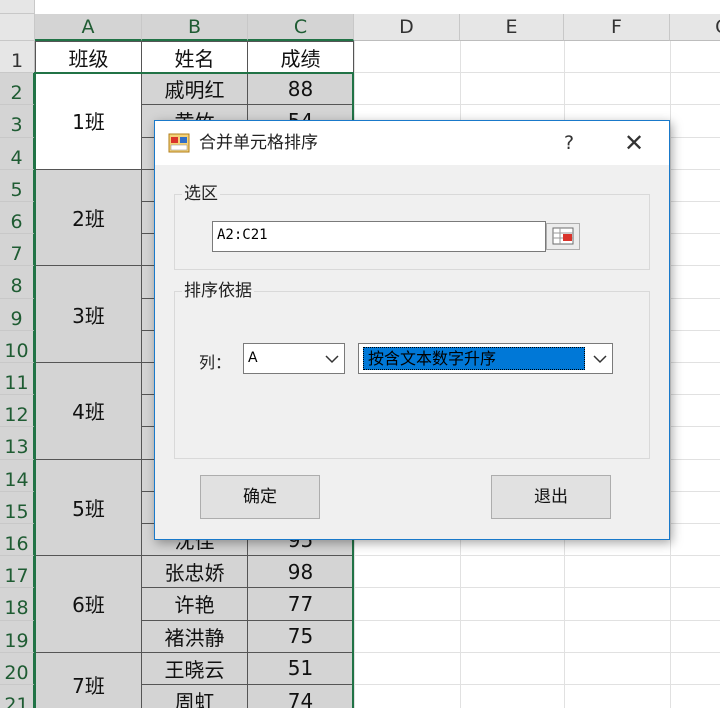  What do you see at coordinates (17, 379) in the screenshot?
I see `row-header: 11` at bounding box center [17, 379].